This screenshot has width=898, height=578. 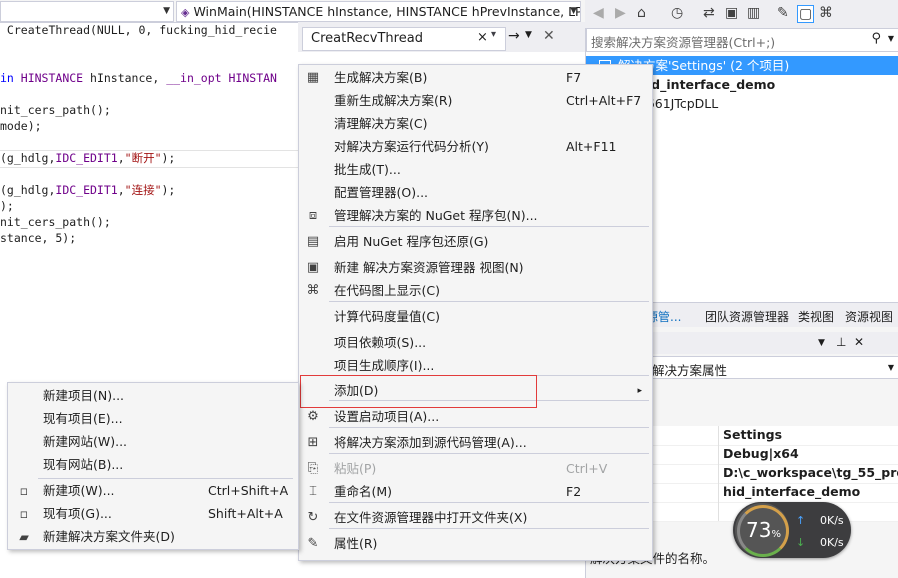 What do you see at coordinates (801, 542) in the screenshot?
I see `download-arrow-icon: ↓` at bounding box center [801, 542].